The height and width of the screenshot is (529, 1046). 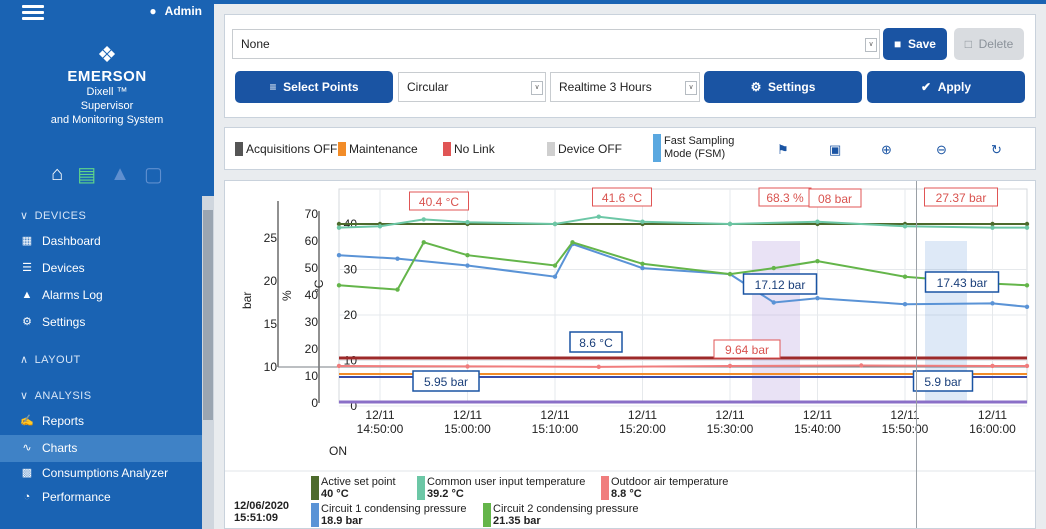 I want to click on section-devices: ∨ DEVICES, so click(x=101, y=216).